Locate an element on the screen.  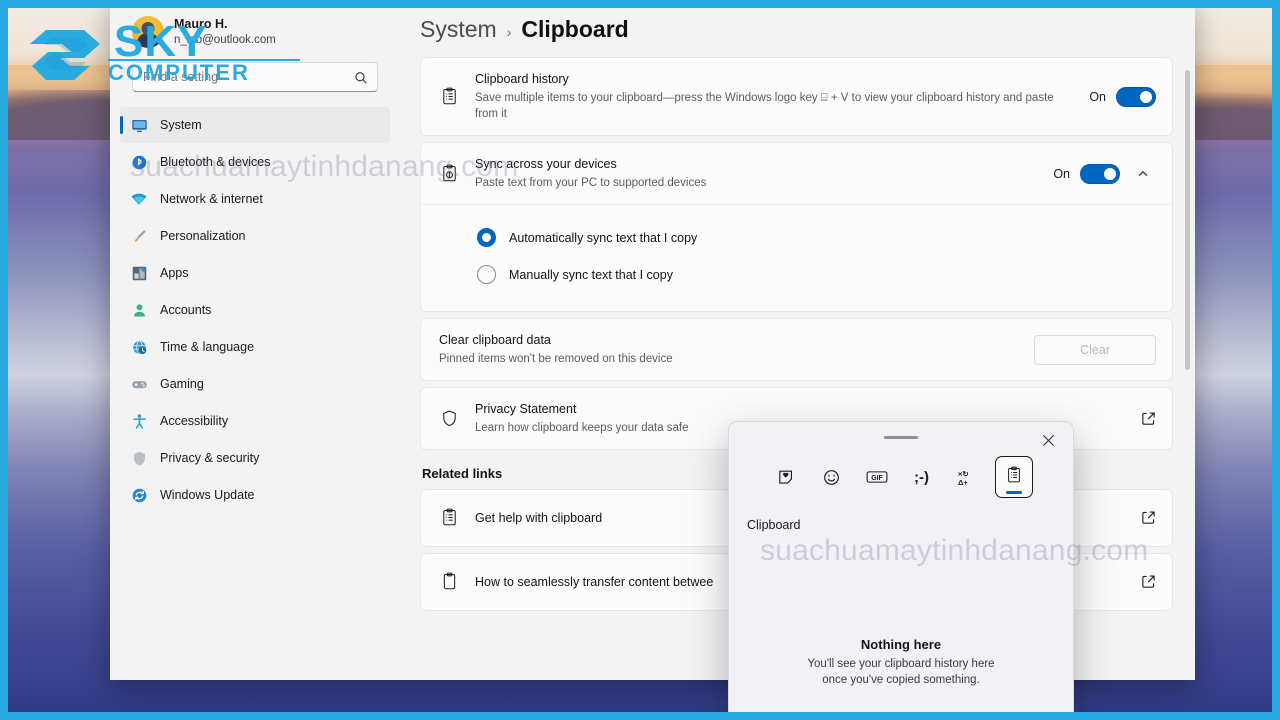
sidebar-item-windows-update: Windows Update is located at coordinates (255, 495).